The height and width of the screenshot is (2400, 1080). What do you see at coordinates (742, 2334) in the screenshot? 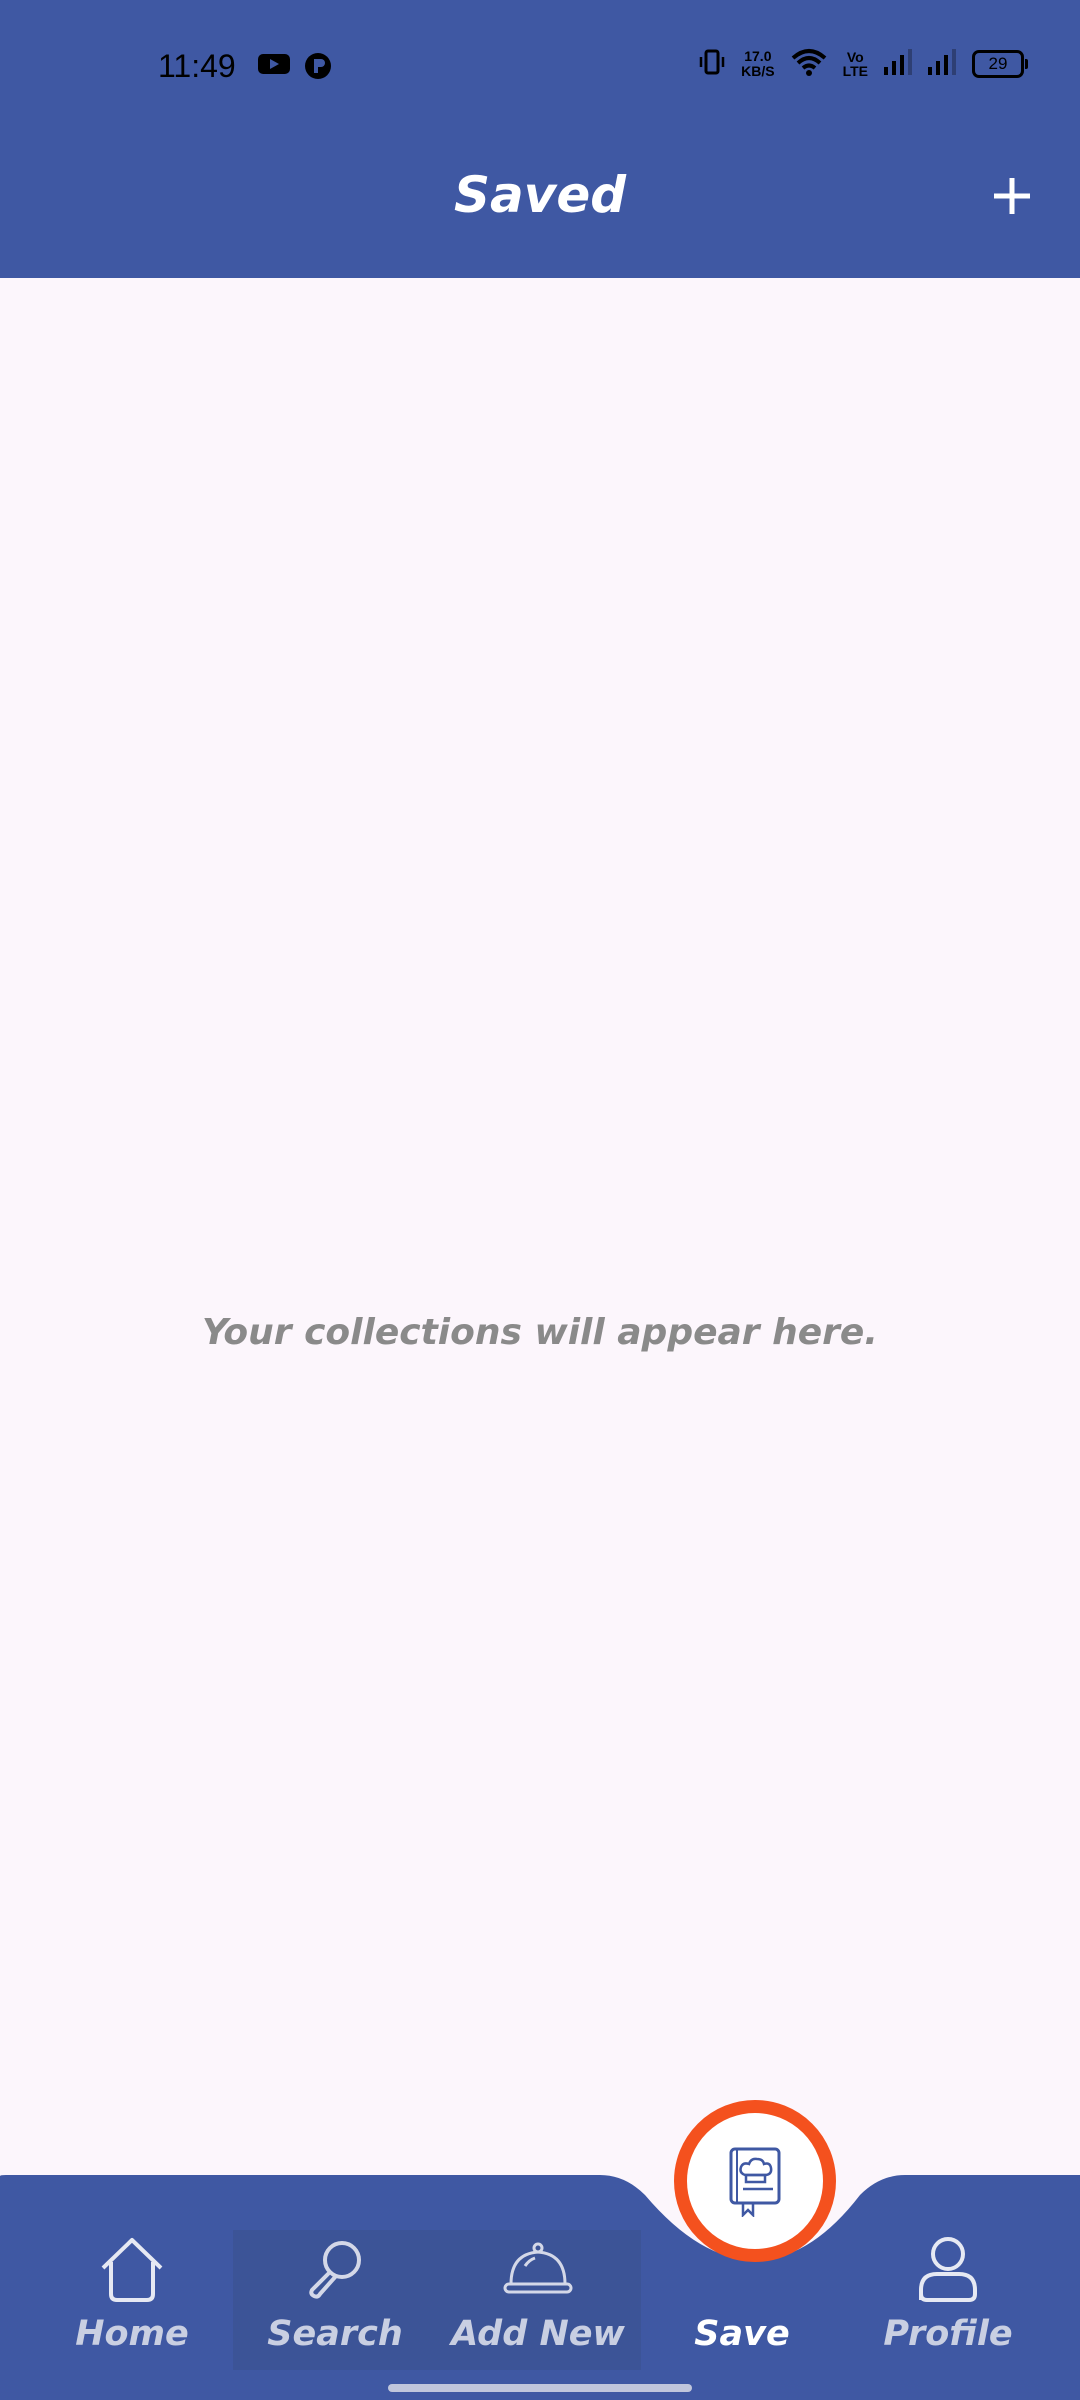
I see `nav-label-save: Save` at bounding box center [742, 2334].